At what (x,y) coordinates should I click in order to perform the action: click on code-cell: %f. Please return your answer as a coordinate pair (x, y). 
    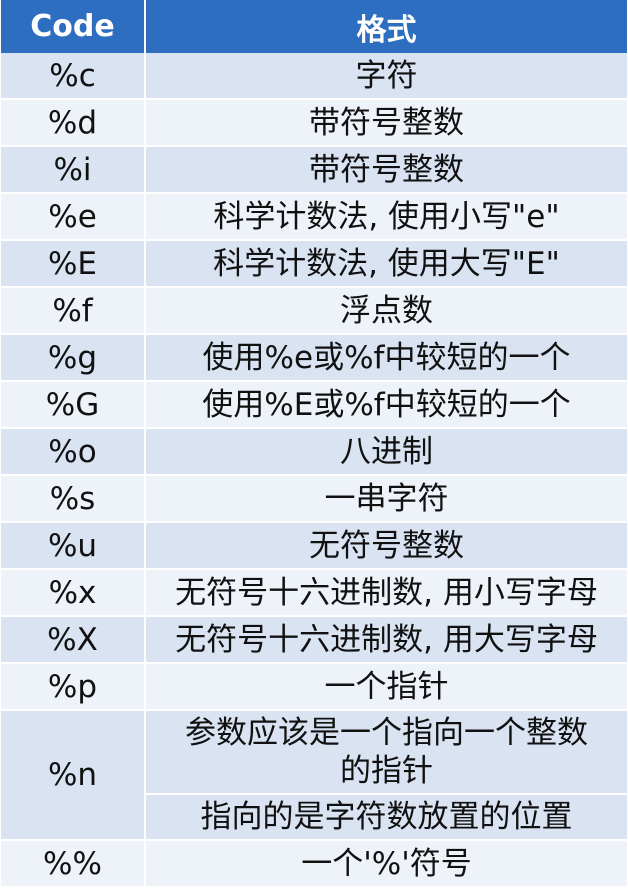
    Looking at the image, I should click on (73, 311).